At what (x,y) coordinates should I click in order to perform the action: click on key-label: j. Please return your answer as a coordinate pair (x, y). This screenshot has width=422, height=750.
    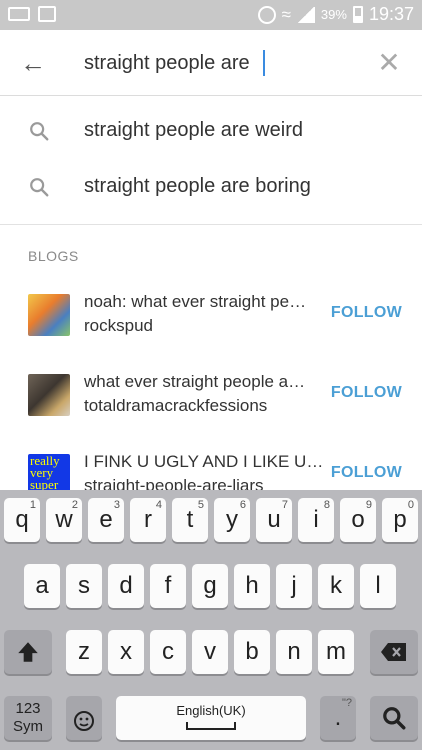
    Looking at the image, I should click on (294, 585).